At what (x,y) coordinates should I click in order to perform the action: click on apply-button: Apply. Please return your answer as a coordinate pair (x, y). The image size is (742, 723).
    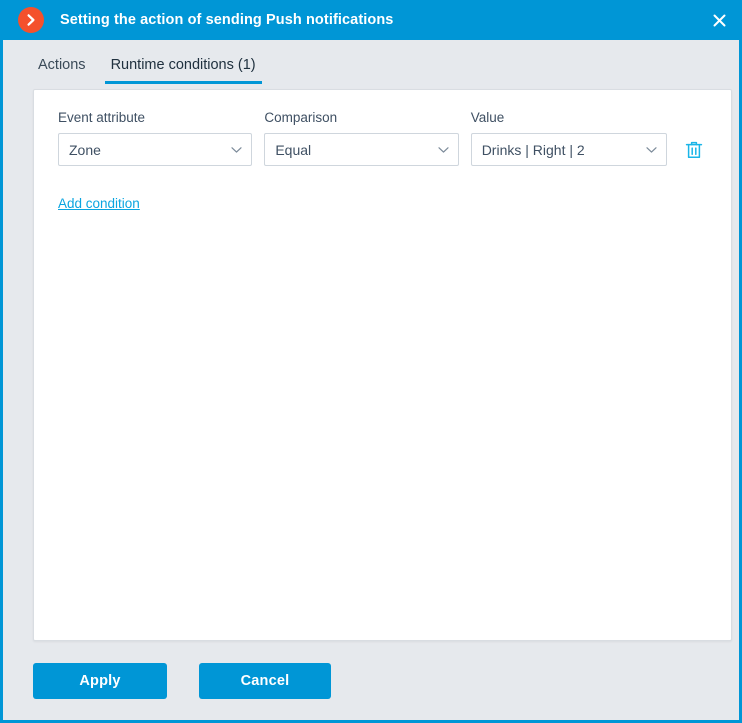
    Looking at the image, I should click on (100, 680).